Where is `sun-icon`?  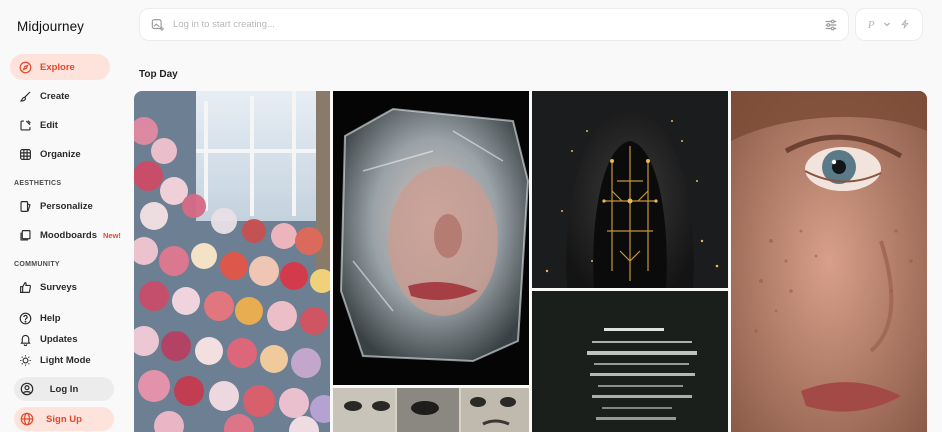
sun-icon is located at coordinates (25, 360).